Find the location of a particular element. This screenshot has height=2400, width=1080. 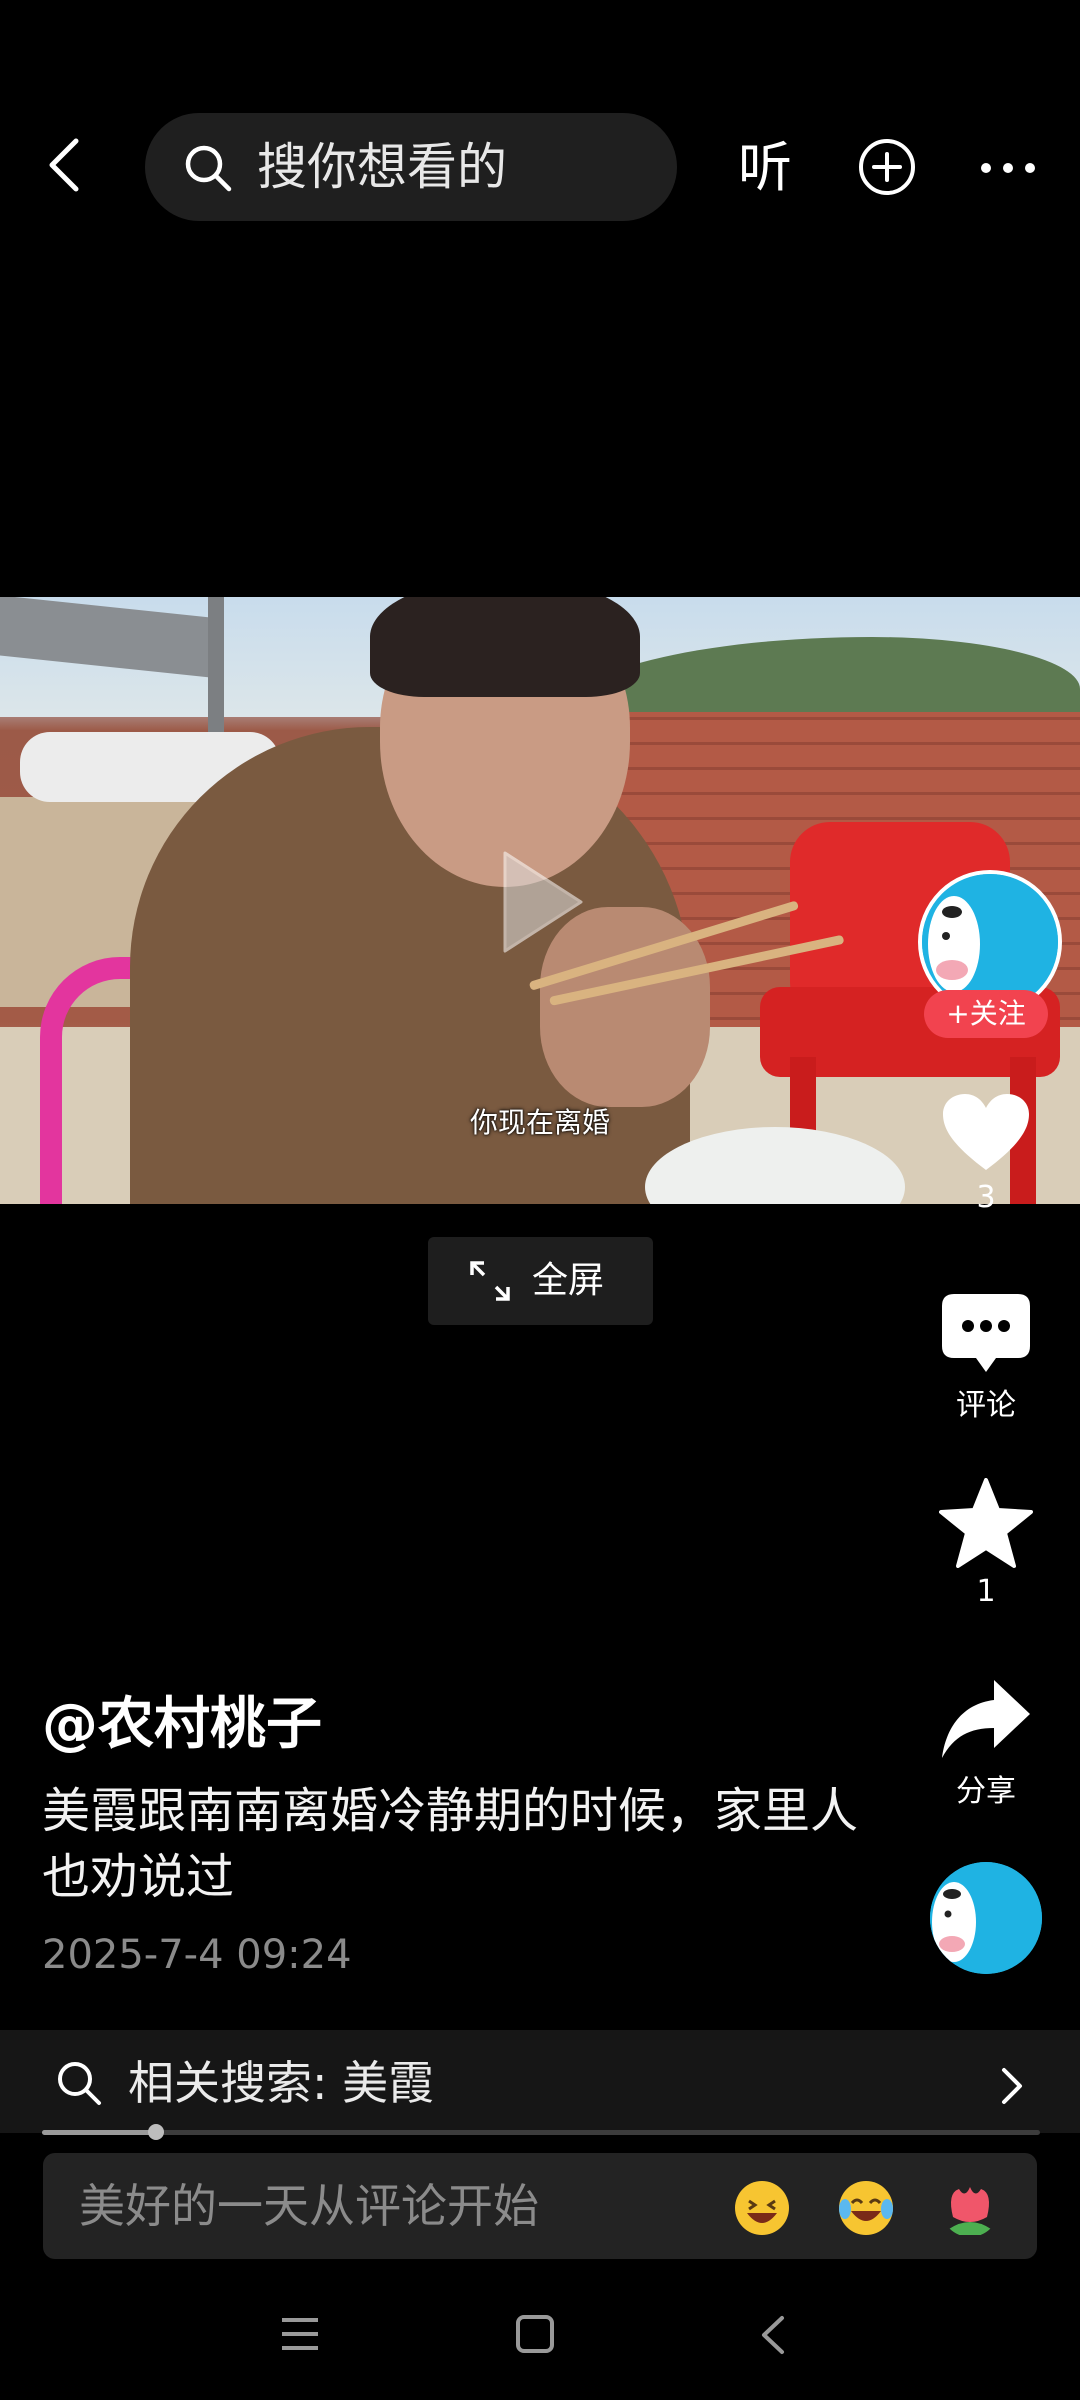

grinning-emoji-icon is located at coordinates (762, 2208).